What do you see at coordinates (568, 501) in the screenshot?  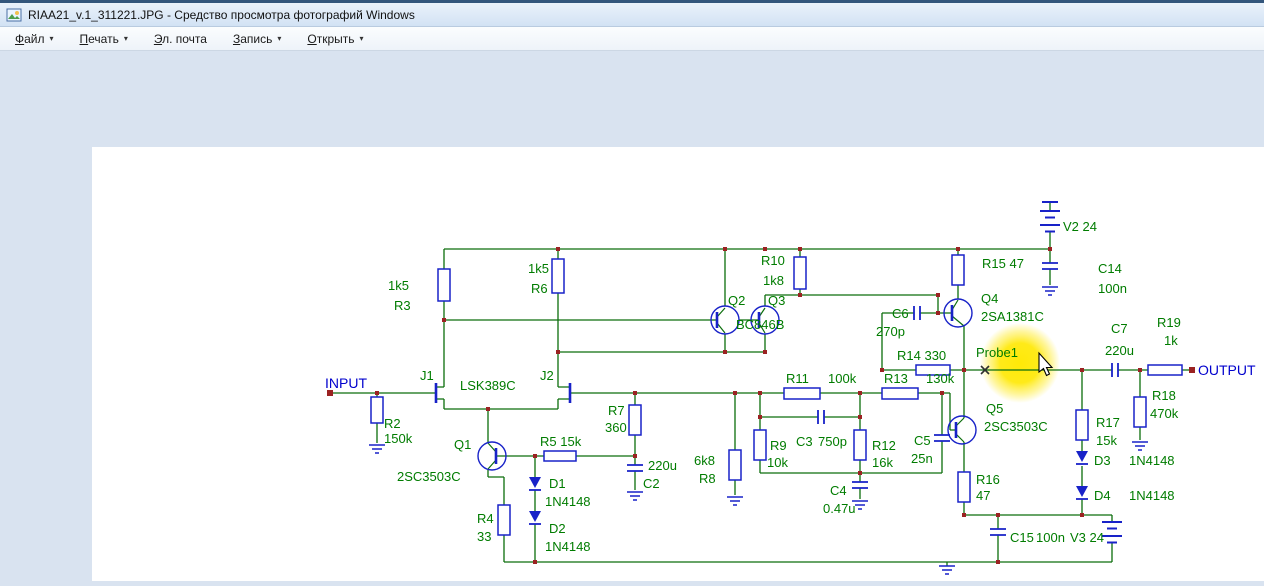 I see `label-d1-value: 1N4148` at bounding box center [568, 501].